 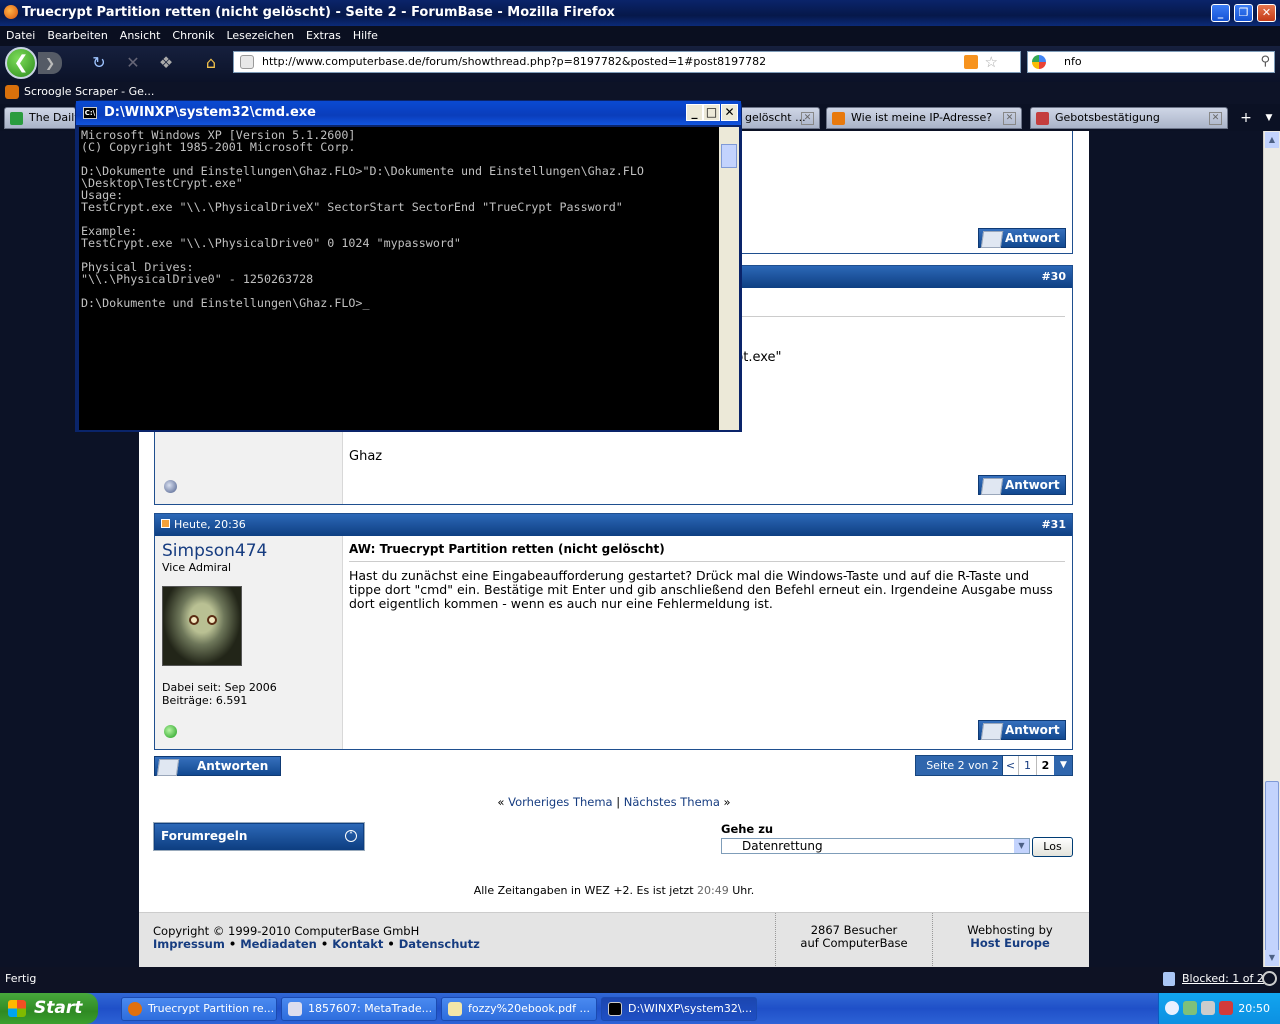 I want to click on menu-hilfe: Hilfe, so click(x=365, y=35).